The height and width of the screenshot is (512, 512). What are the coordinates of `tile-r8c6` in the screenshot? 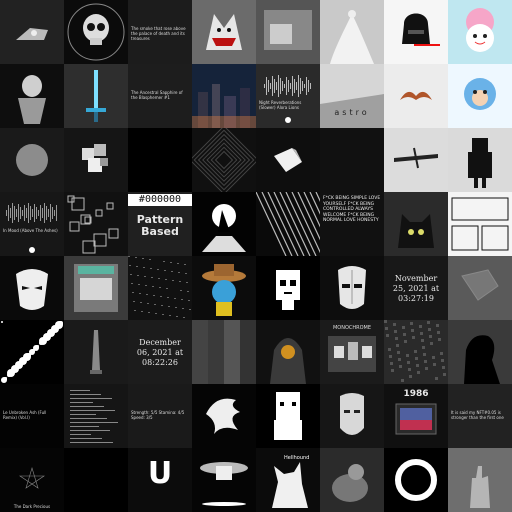 It's located at (352, 480).